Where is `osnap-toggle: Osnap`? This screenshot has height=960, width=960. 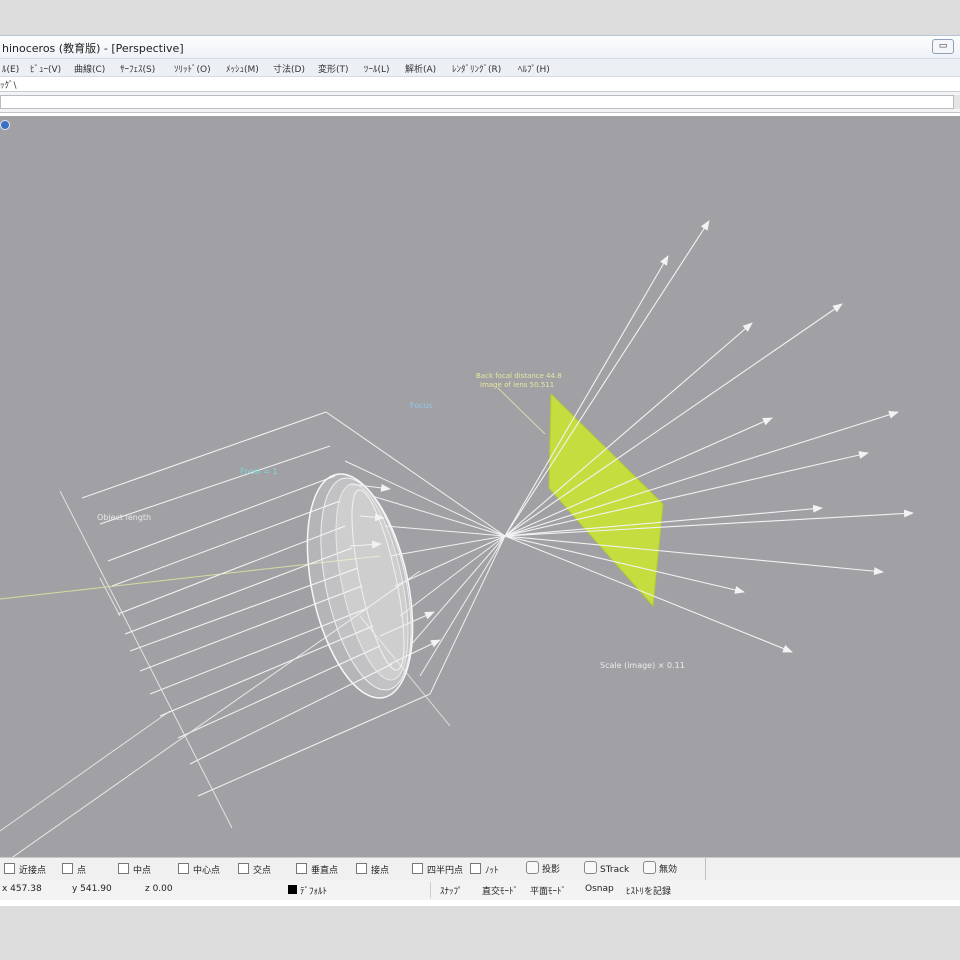 osnap-toggle: Osnap is located at coordinates (599, 889).